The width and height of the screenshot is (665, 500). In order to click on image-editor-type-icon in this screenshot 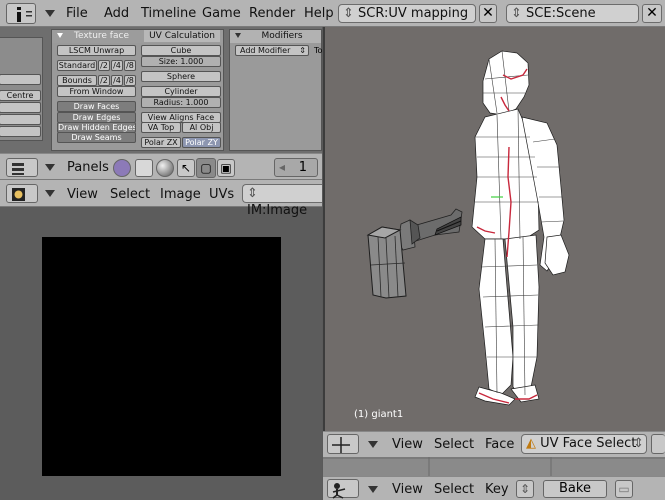, I will do `click(22, 193)`.